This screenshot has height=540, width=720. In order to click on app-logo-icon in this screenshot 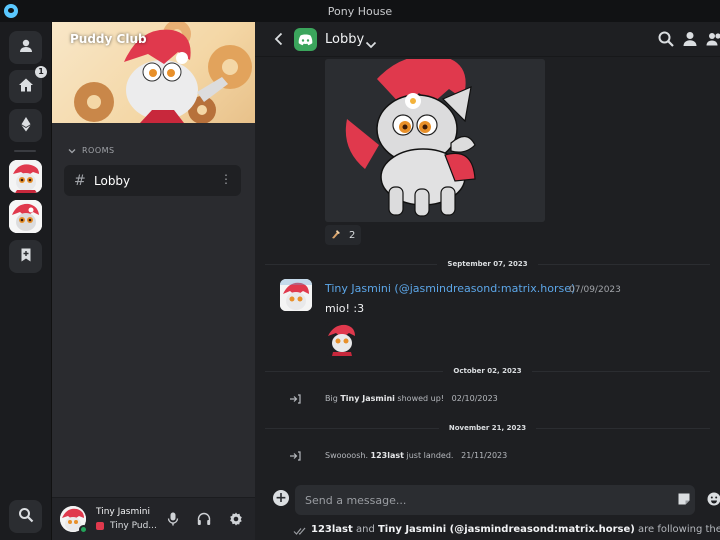, I will do `click(11, 11)`.